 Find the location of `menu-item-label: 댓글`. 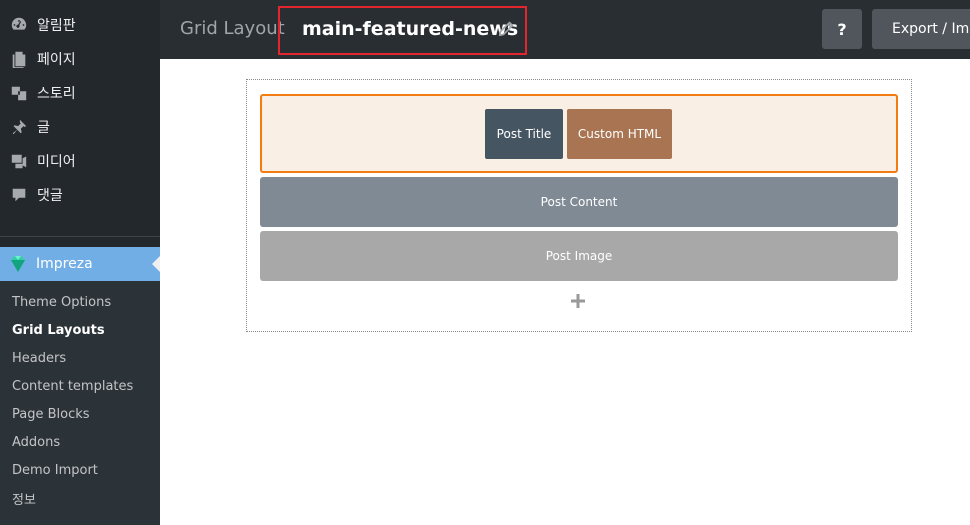

menu-item-label: 댓글 is located at coordinates (50, 196).